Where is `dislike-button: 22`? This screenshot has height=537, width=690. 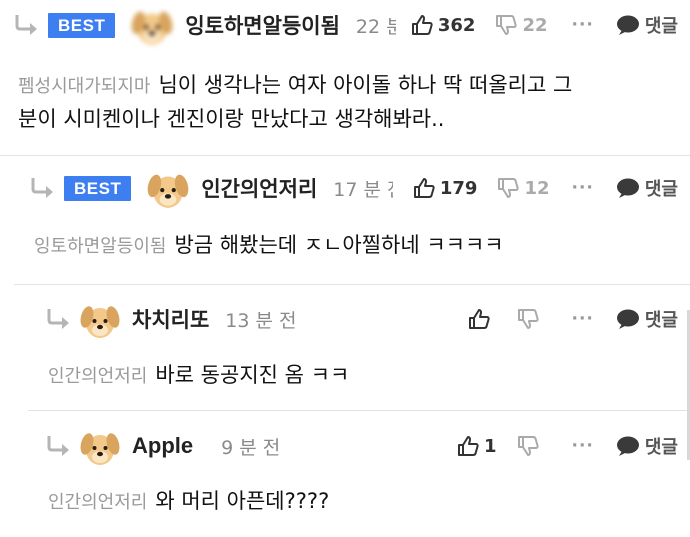
dislike-button: 22 is located at coordinates (521, 25).